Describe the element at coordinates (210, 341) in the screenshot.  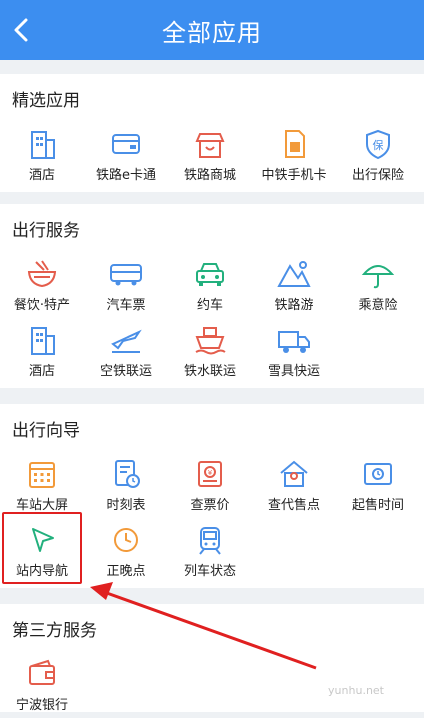
I see `ship-icon` at that location.